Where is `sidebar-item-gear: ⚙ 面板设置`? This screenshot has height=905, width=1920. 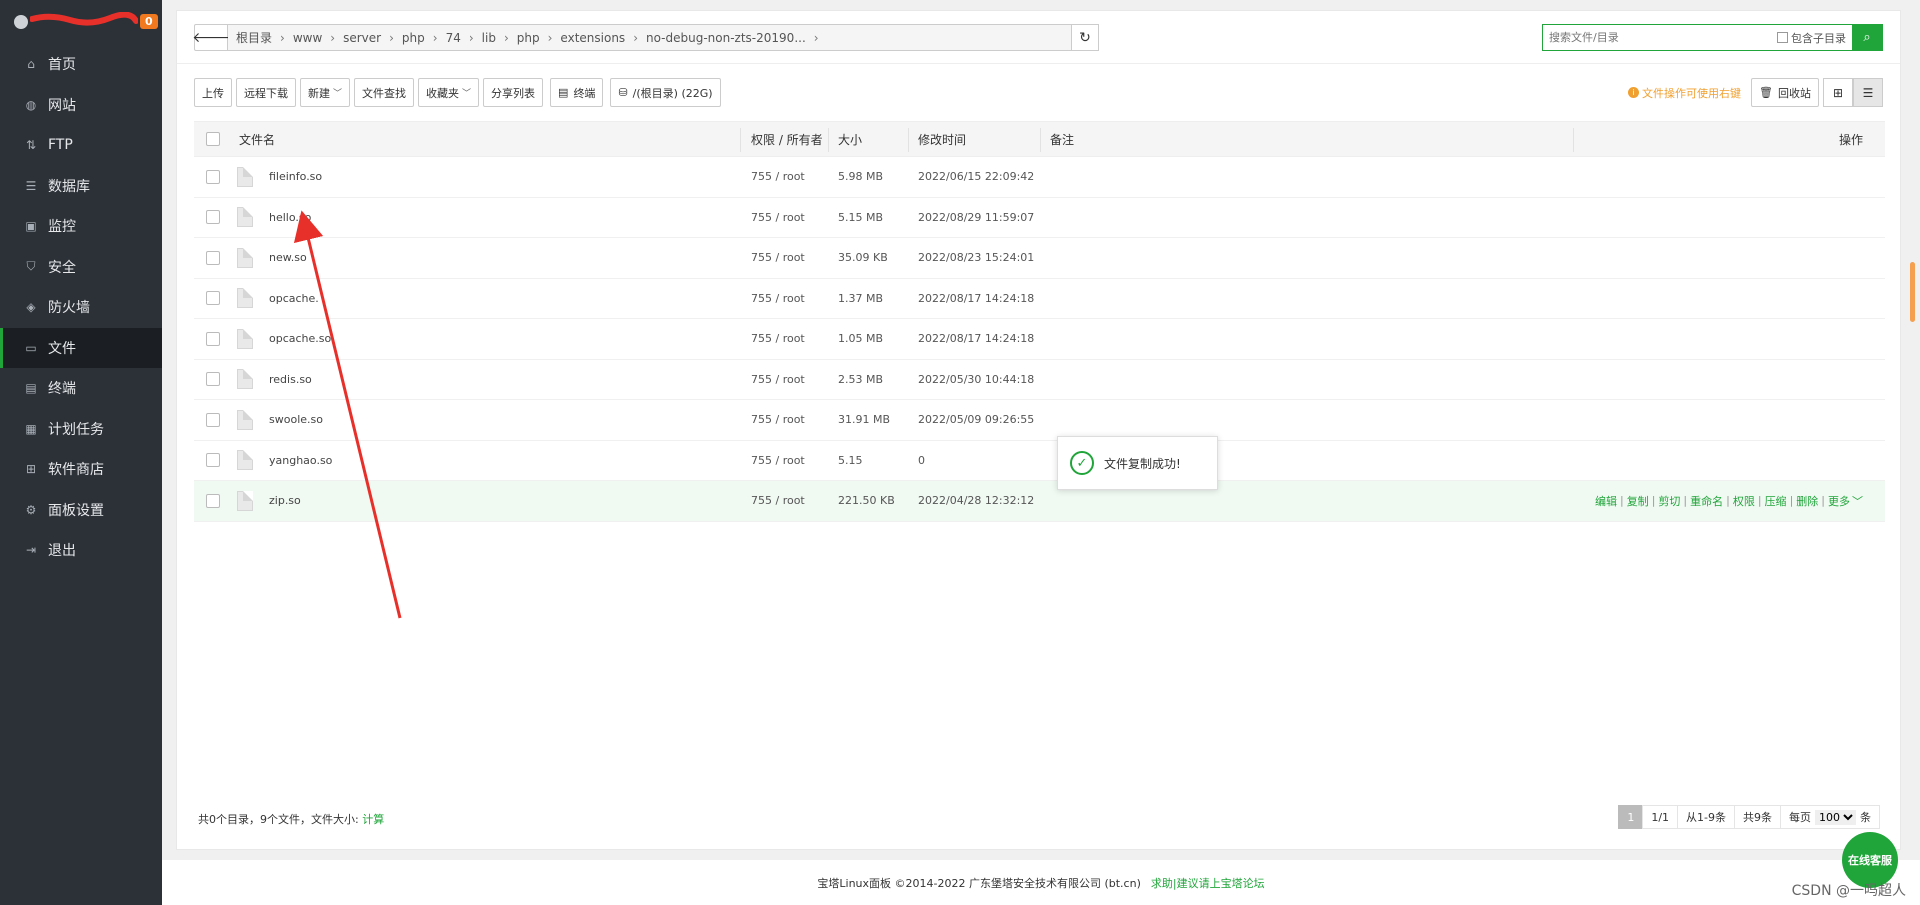
sidebar-item-gear: ⚙ 面板设置 is located at coordinates (81, 510).